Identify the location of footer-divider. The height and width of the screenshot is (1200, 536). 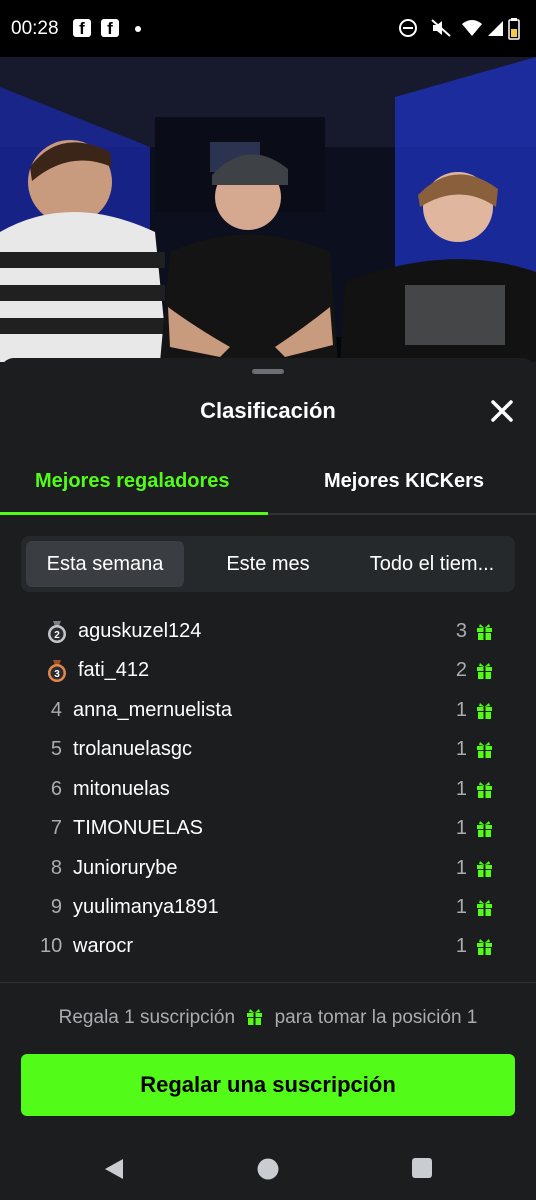
(268, 982).